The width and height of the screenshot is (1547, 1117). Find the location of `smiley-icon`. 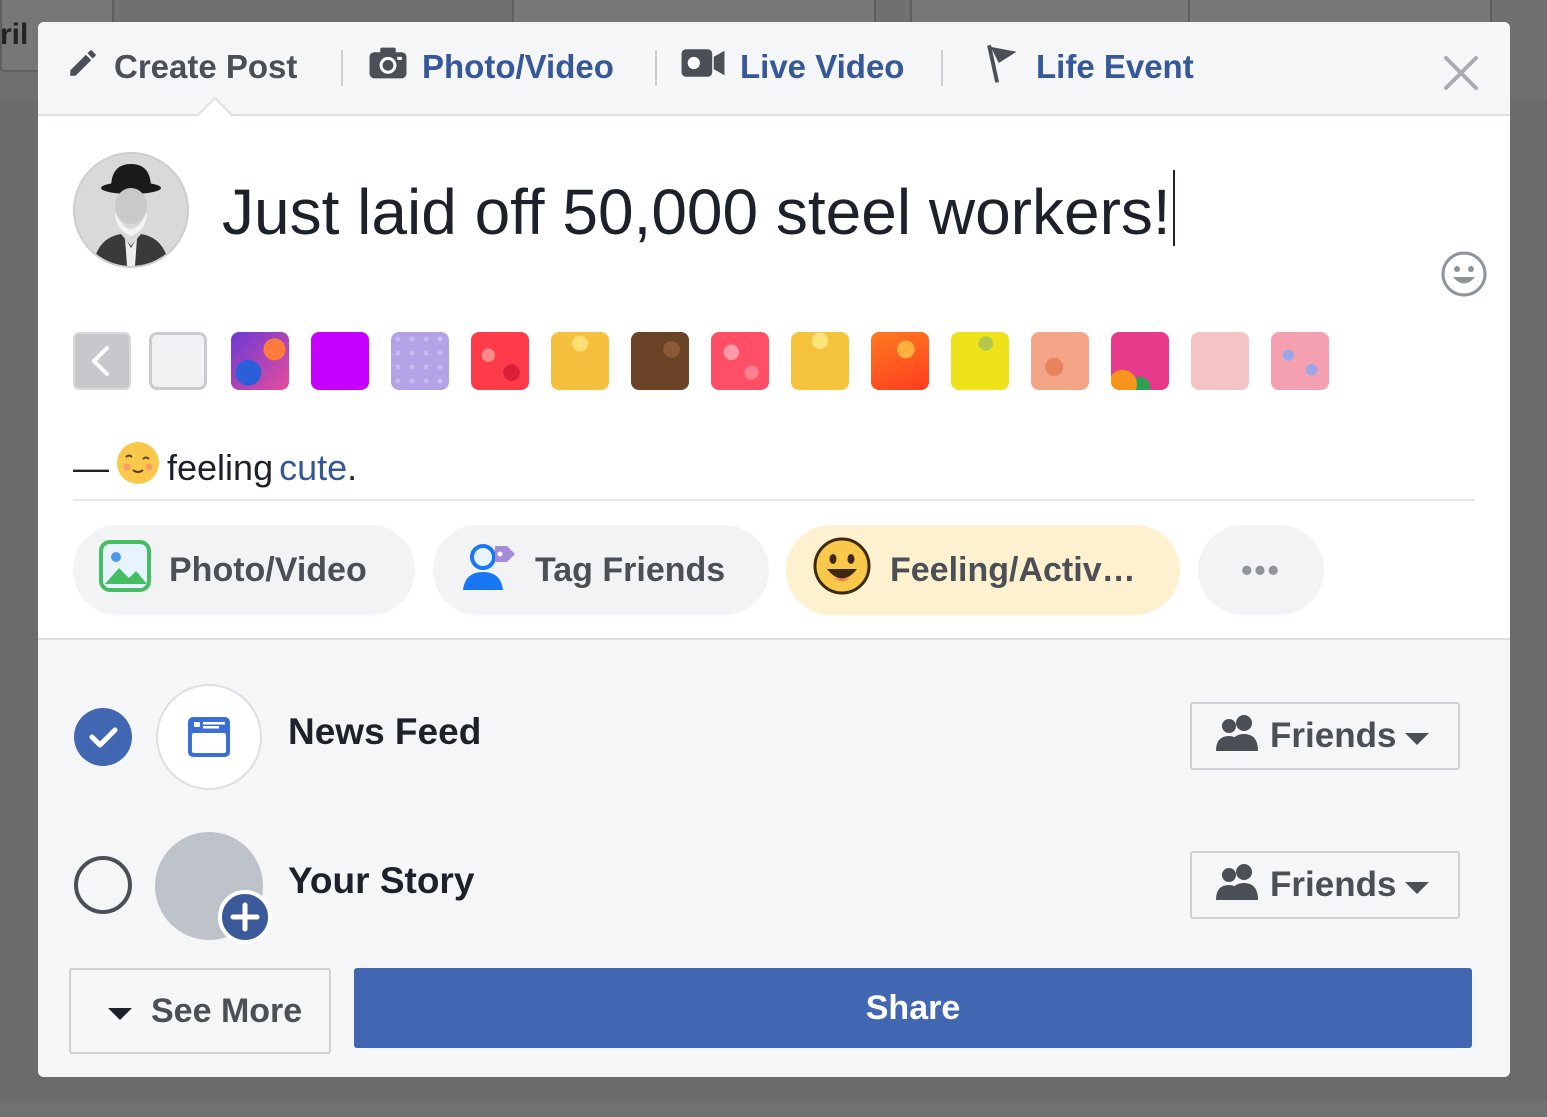

smiley-icon is located at coordinates (1464, 274).